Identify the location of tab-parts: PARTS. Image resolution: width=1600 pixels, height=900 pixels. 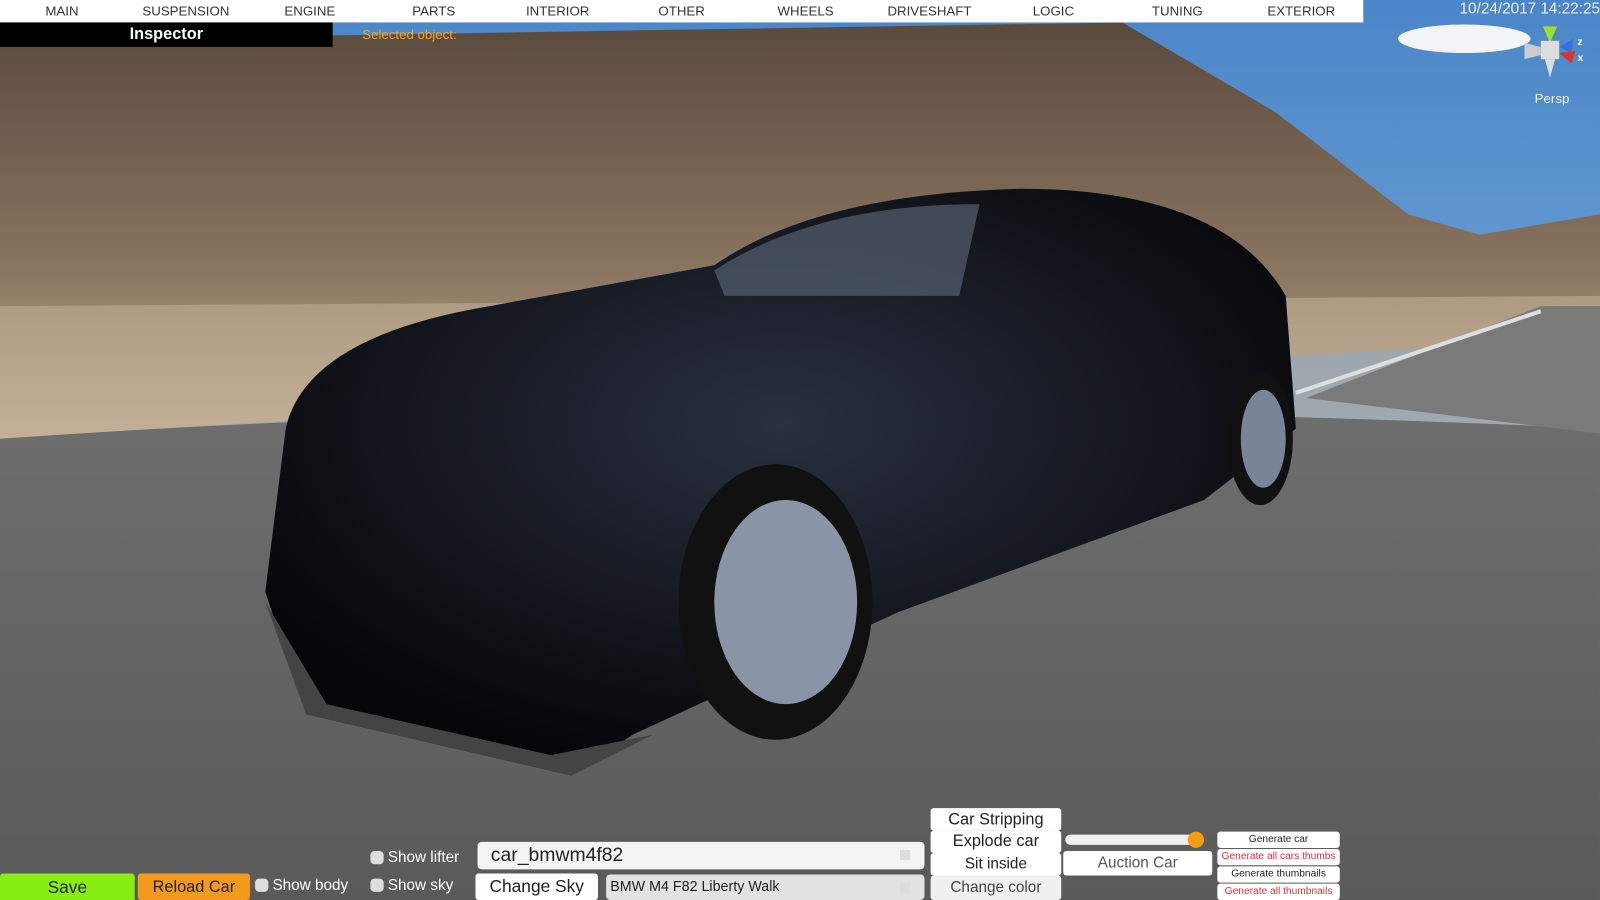
(434, 11).